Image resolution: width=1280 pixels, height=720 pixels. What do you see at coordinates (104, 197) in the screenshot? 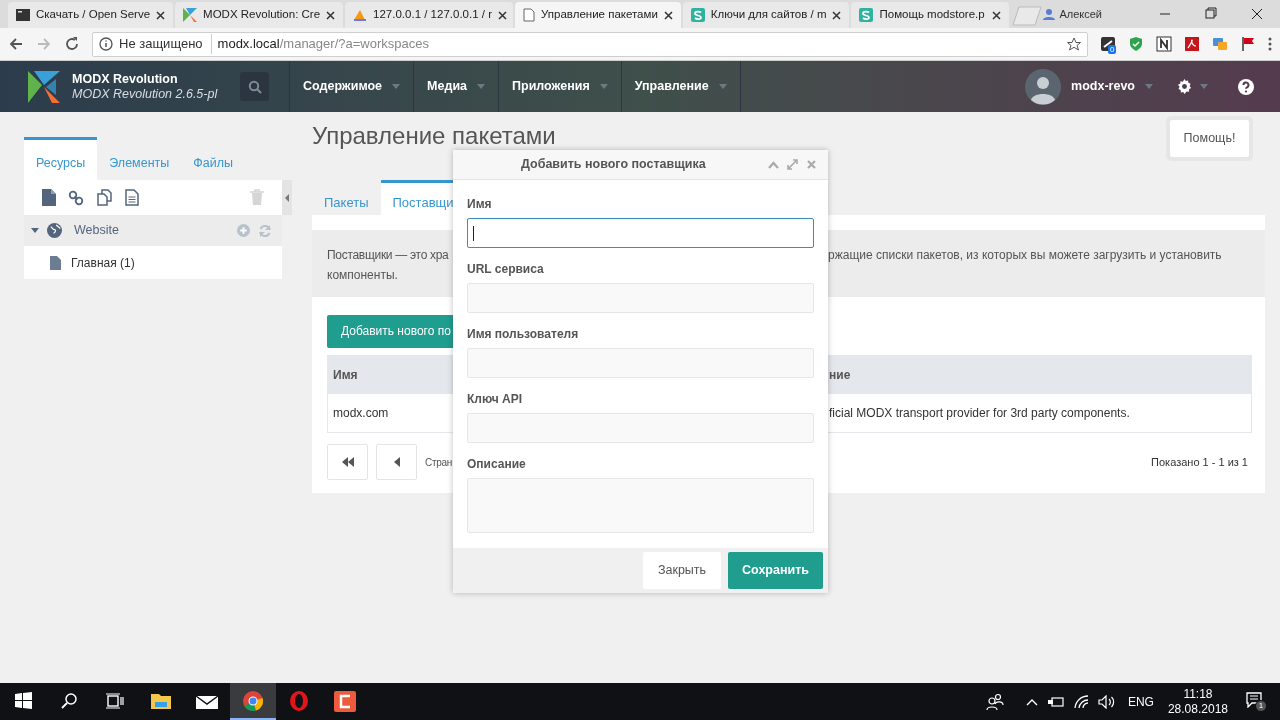
I see `copy-icon` at bounding box center [104, 197].